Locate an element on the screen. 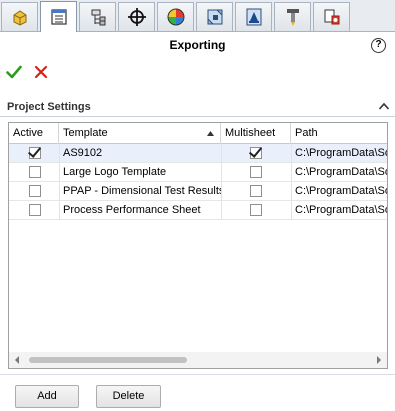 This screenshot has height=411, width=395. tab-inspection is located at coordinates (253, 16).